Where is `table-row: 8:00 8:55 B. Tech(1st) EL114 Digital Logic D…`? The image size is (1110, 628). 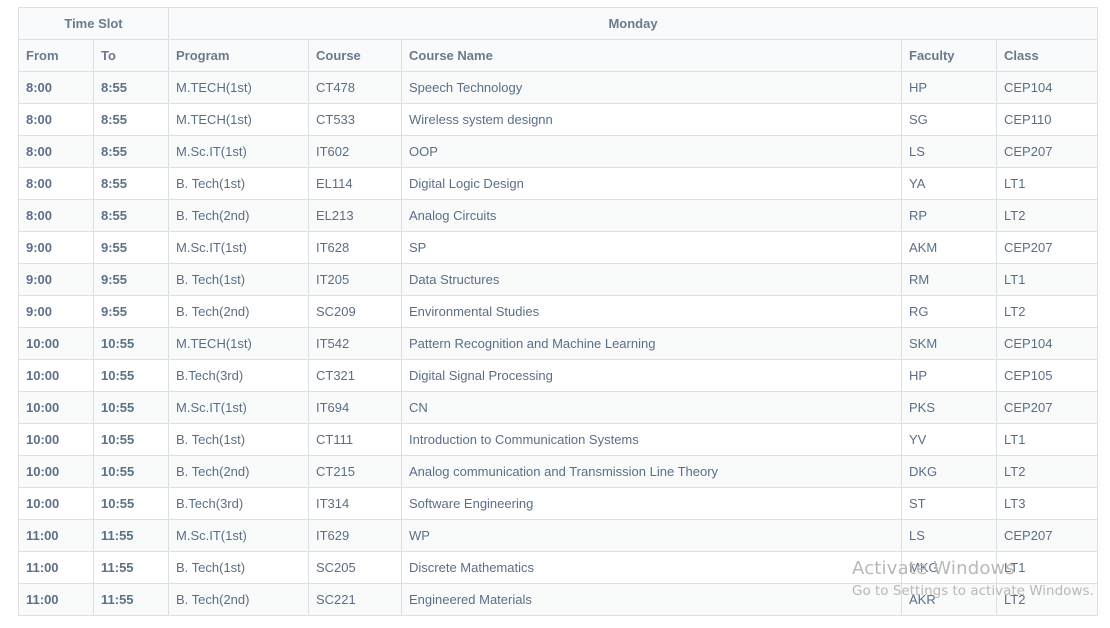
table-row: 8:00 8:55 B. Tech(1st) EL114 Digital Logic D… is located at coordinates (558, 183).